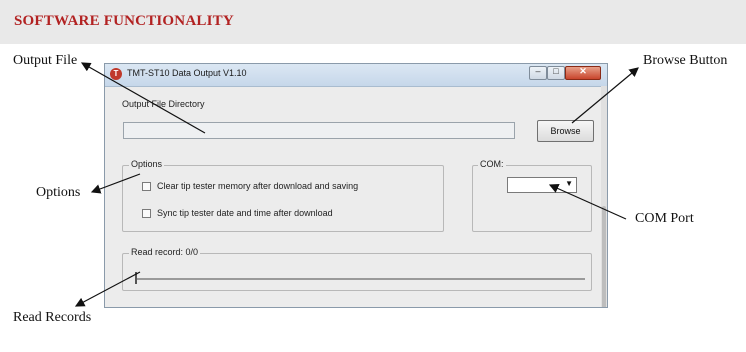  Describe the element at coordinates (107, 289) in the screenshot. I see `arrow-read-records` at that location.